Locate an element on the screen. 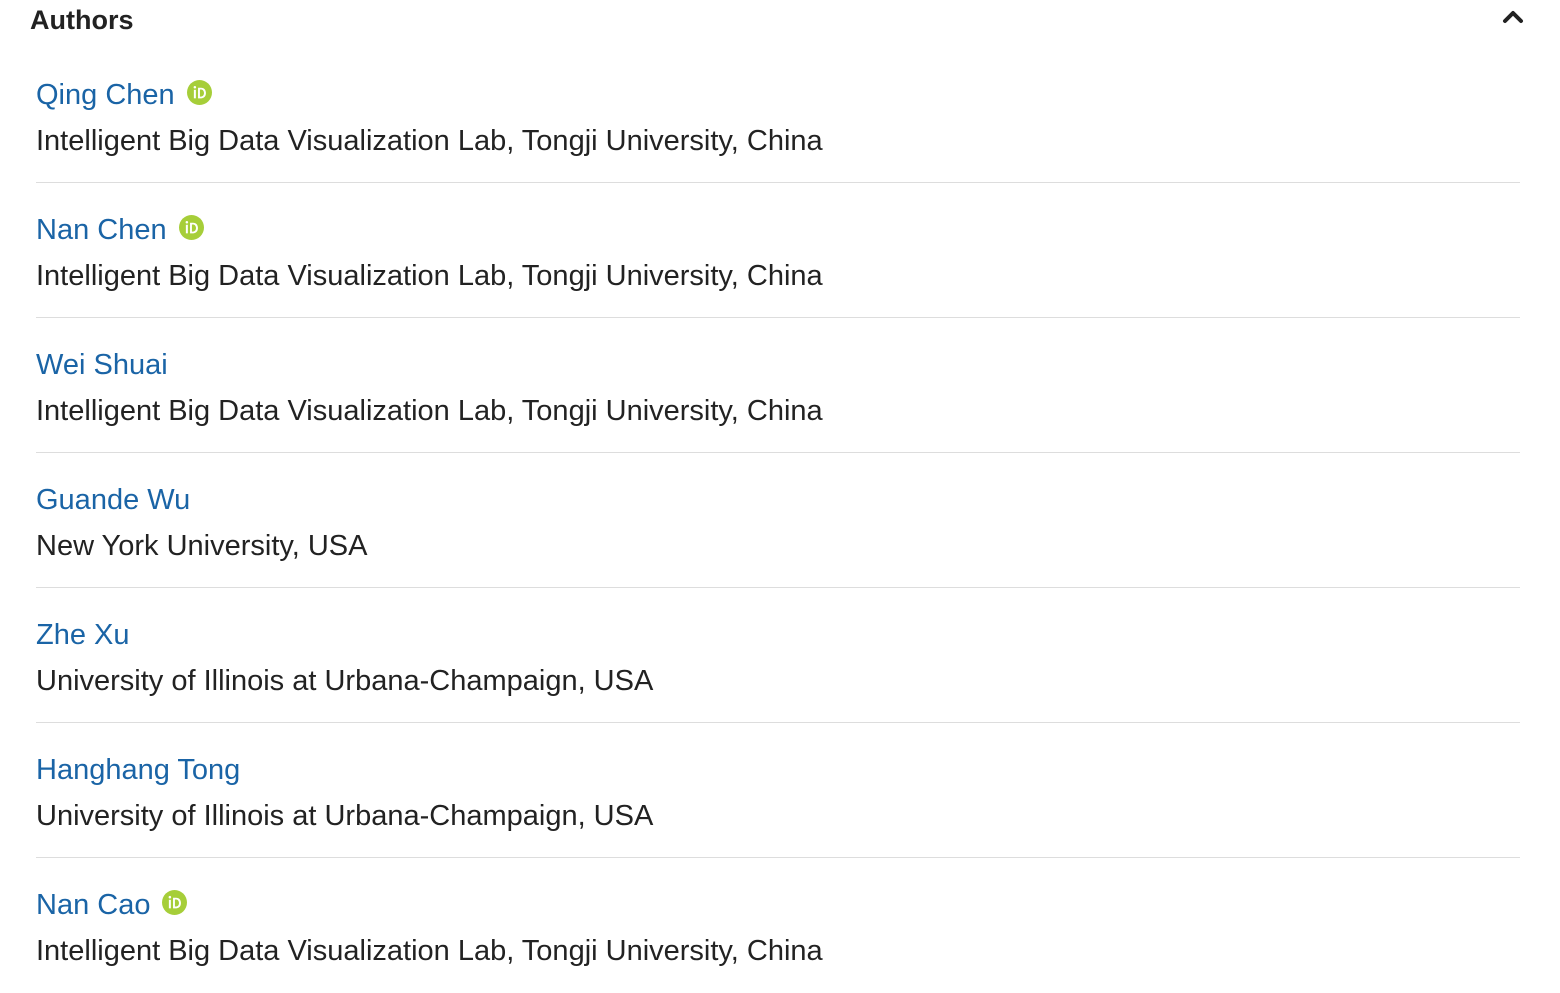 Image resolution: width=1560 pixels, height=993 pixels. author-name-link: Hanghang Tong is located at coordinates (138, 770).